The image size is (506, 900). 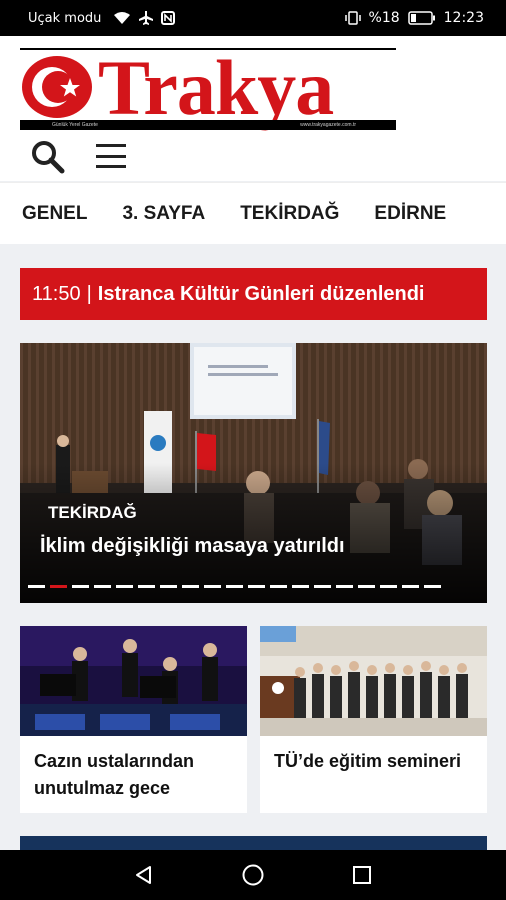 What do you see at coordinates (352, 18) in the screenshot?
I see `vibrate-icon` at bounding box center [352, 18].